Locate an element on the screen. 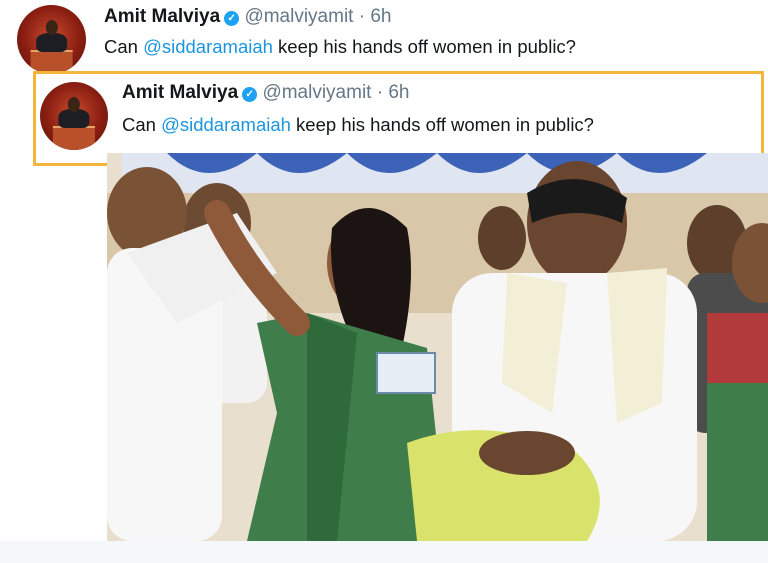 This screenshot has height=563, width=768. page-bottom-gap is located at coordinates (384, 552).